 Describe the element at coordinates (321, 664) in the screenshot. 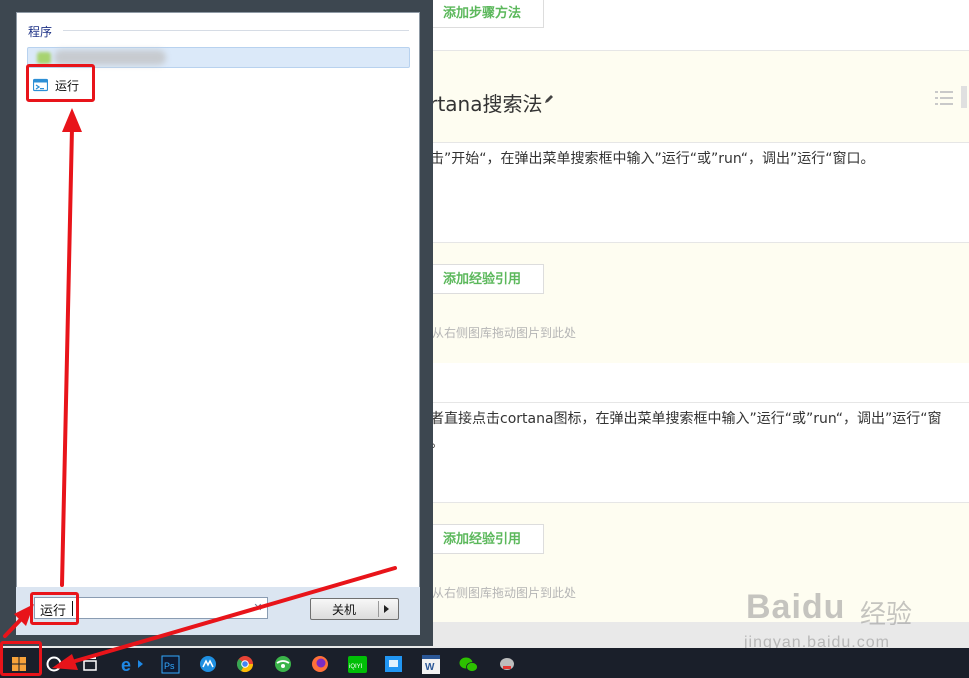

I see `firefox-icon` at that location.